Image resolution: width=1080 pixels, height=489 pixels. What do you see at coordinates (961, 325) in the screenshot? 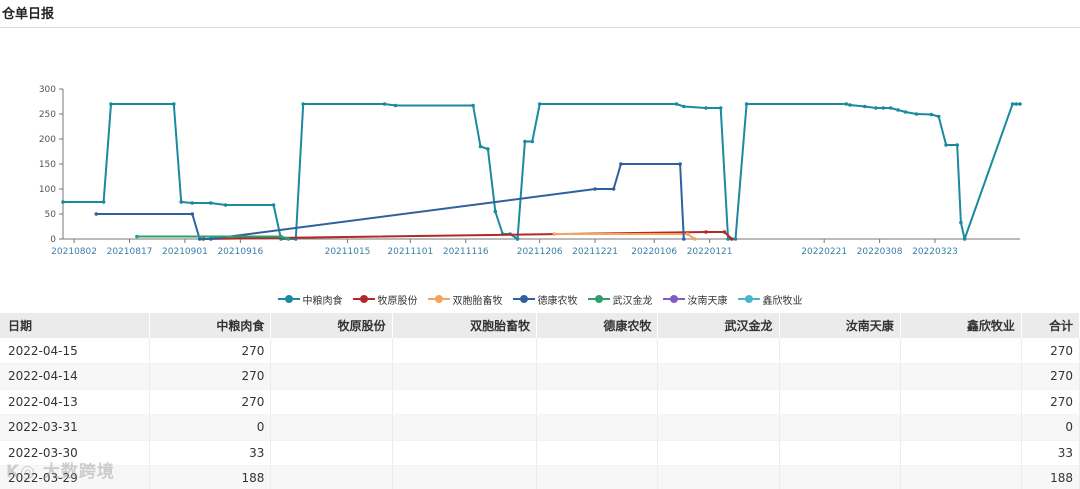
I see `column-header: 鑫欣牧业` at bounding box center [961, 325].